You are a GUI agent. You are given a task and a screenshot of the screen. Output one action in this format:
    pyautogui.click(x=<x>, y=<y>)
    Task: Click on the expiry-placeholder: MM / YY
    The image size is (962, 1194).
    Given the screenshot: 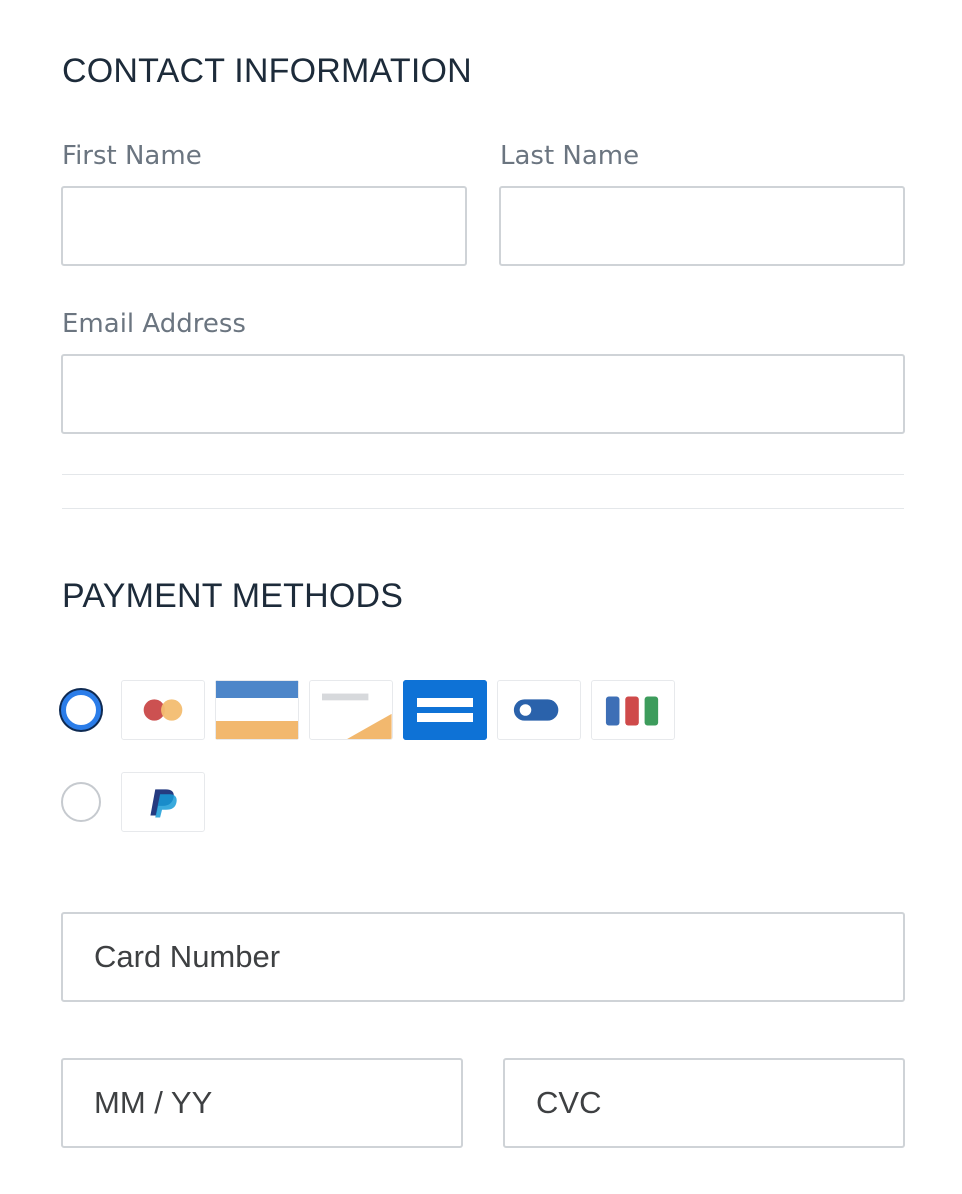 What is the action you would take?
    pyautogui.click(x=153, y=1102)
    